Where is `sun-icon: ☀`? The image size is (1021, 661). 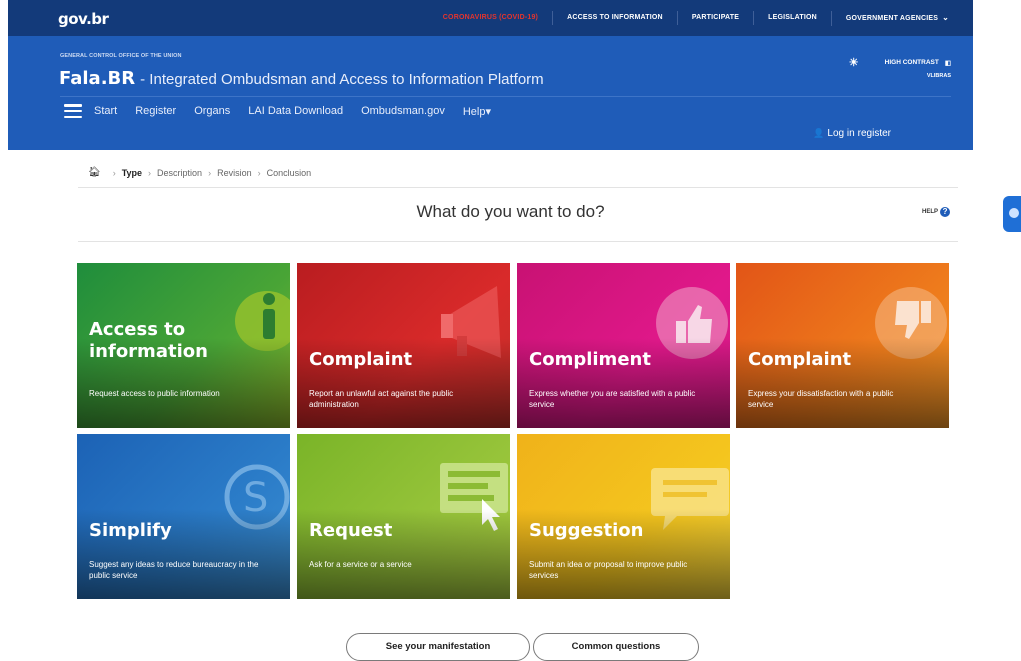
sun-icon: ☀ is located at coordinates (854, 62).